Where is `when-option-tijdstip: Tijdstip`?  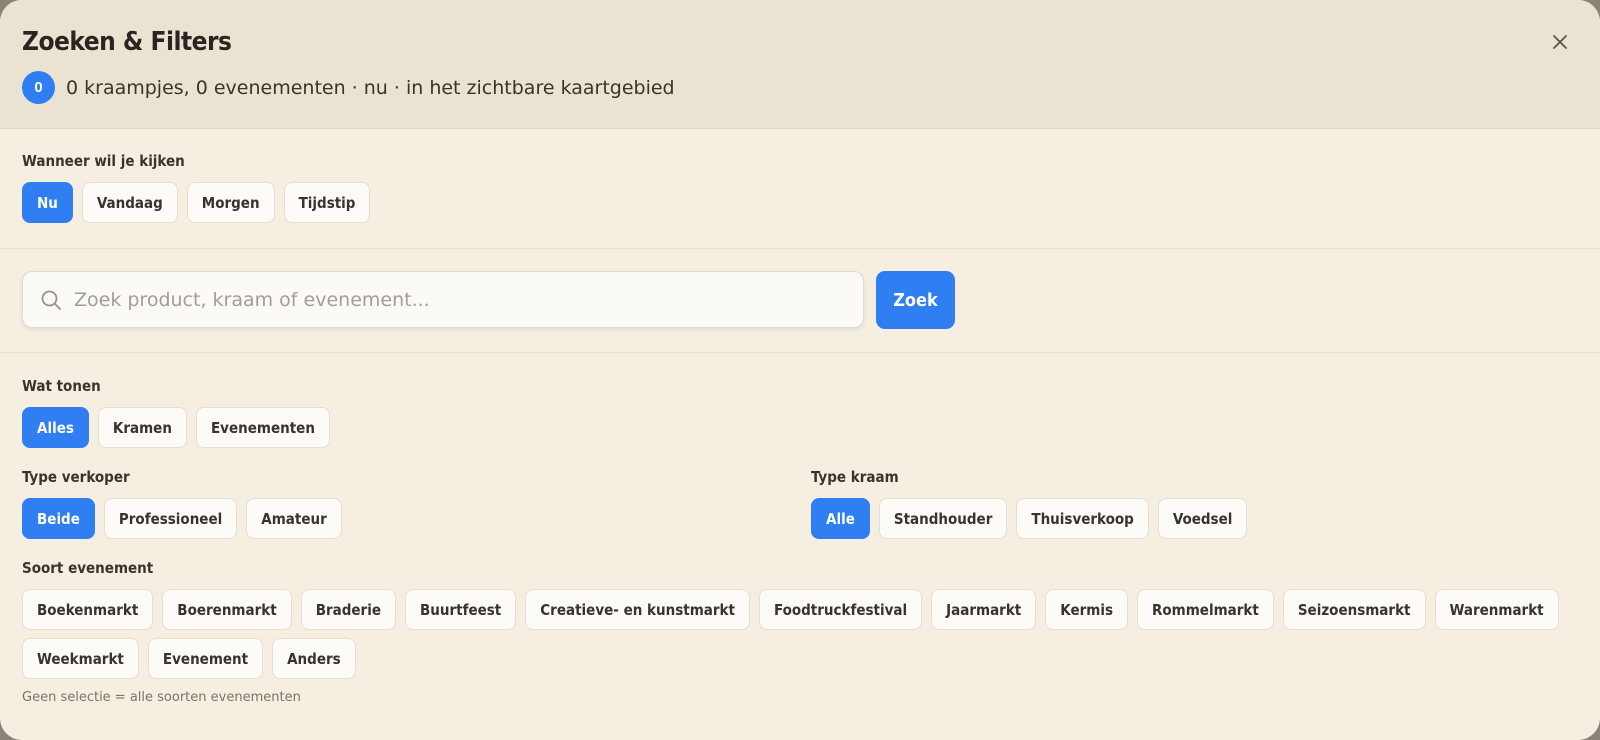
when-option-tijdstip: Tijdstip is located at coordinates (327, 202).